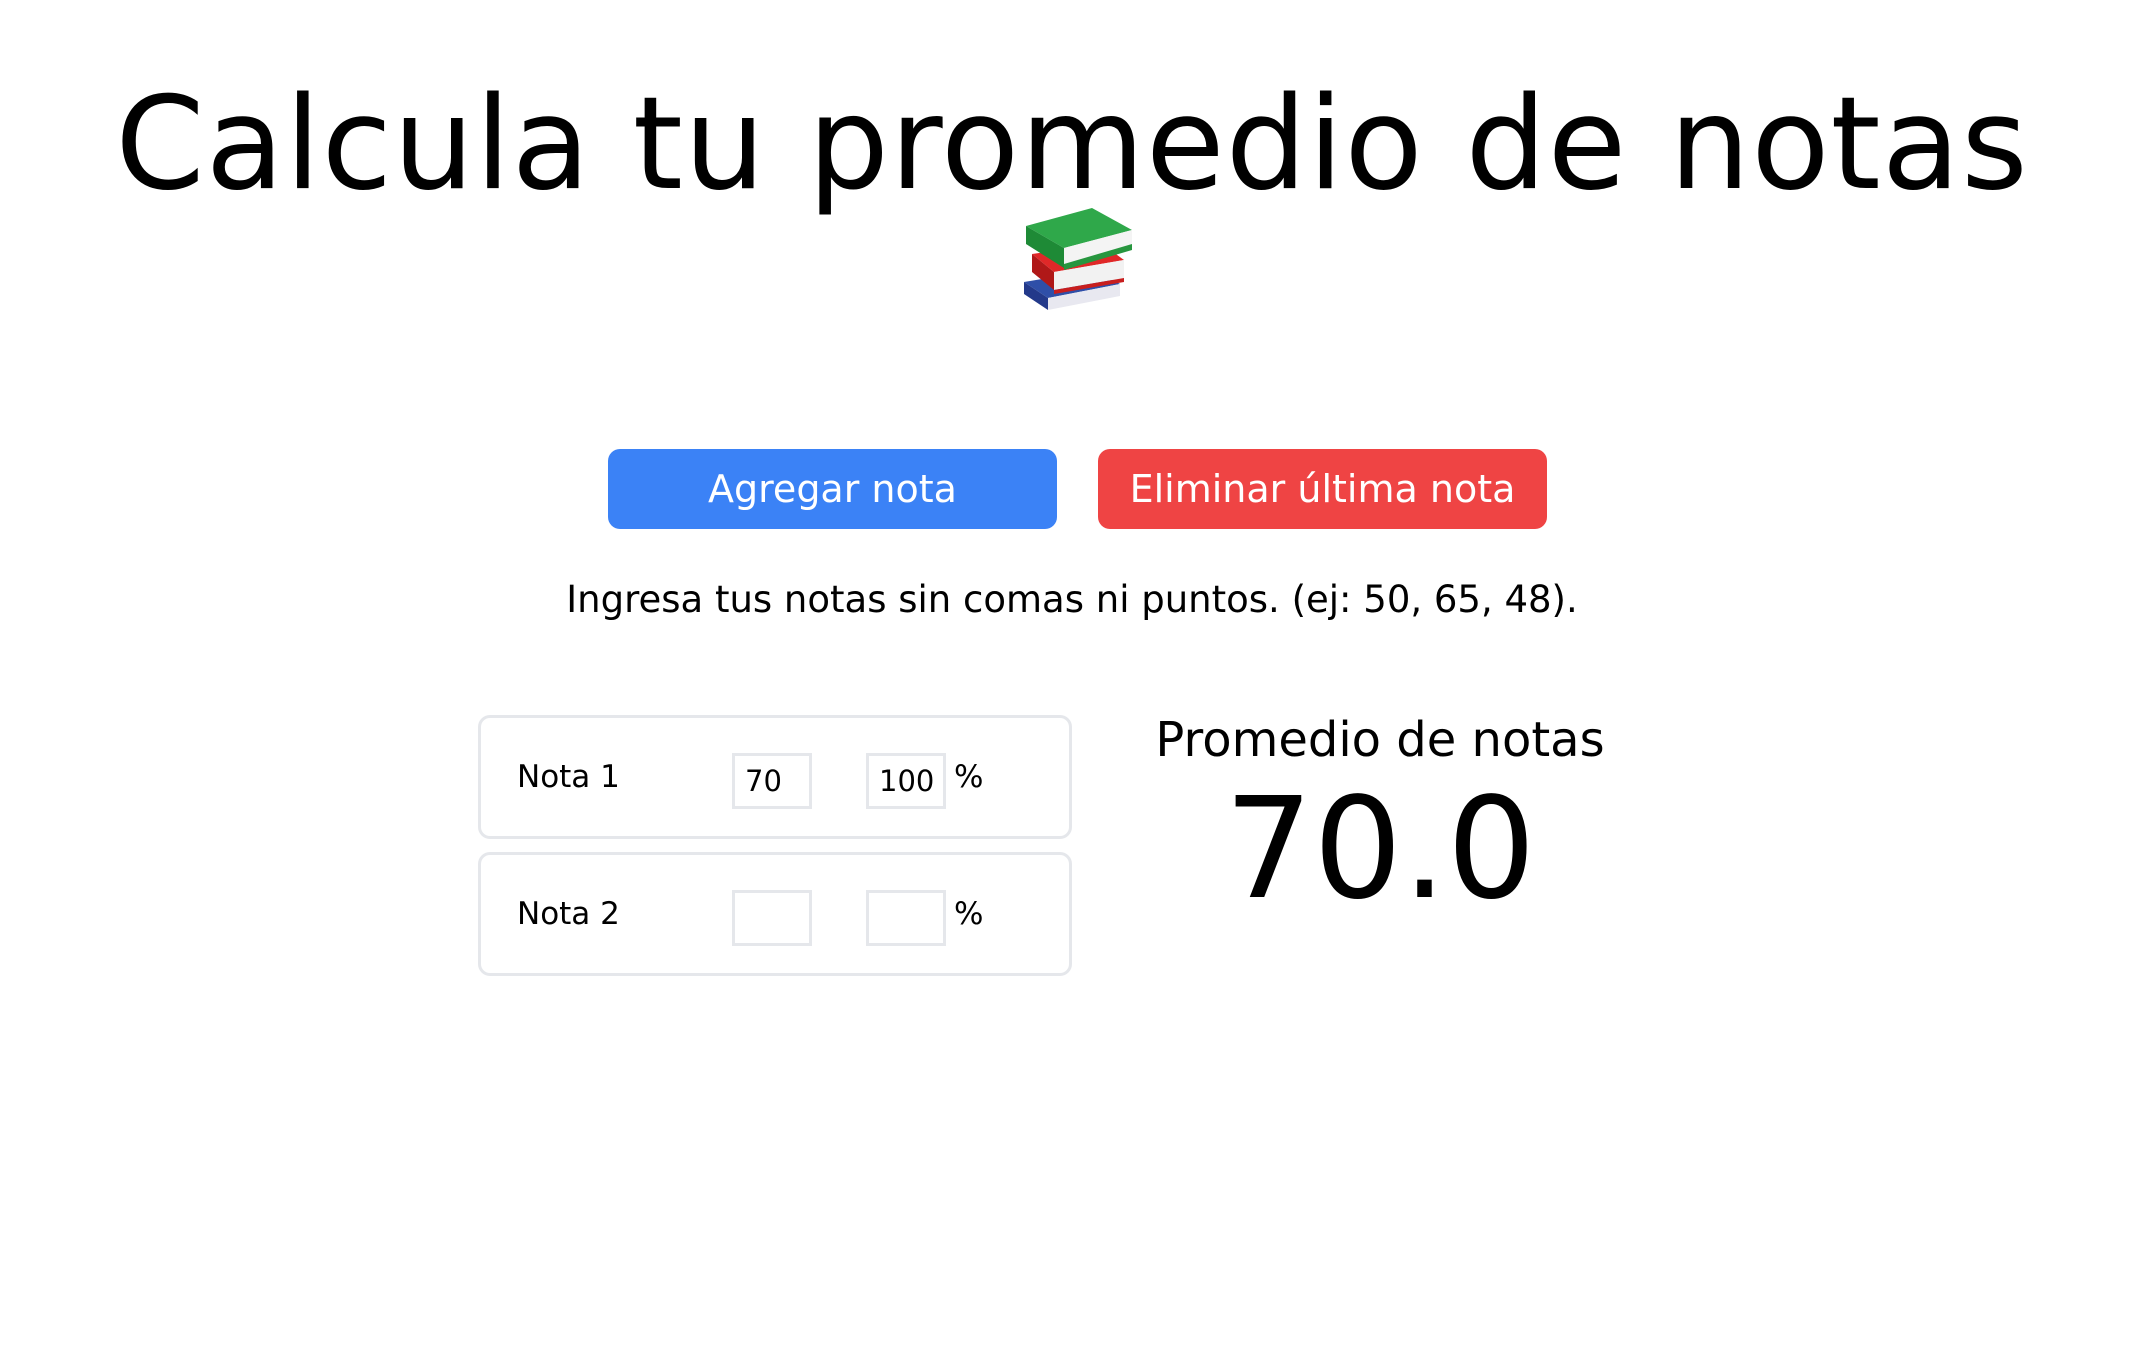  Describe the element at coordinates (1322, 489) in the screenshot. I see `remove-last-grade-button: Eliminar última nota` at that location.